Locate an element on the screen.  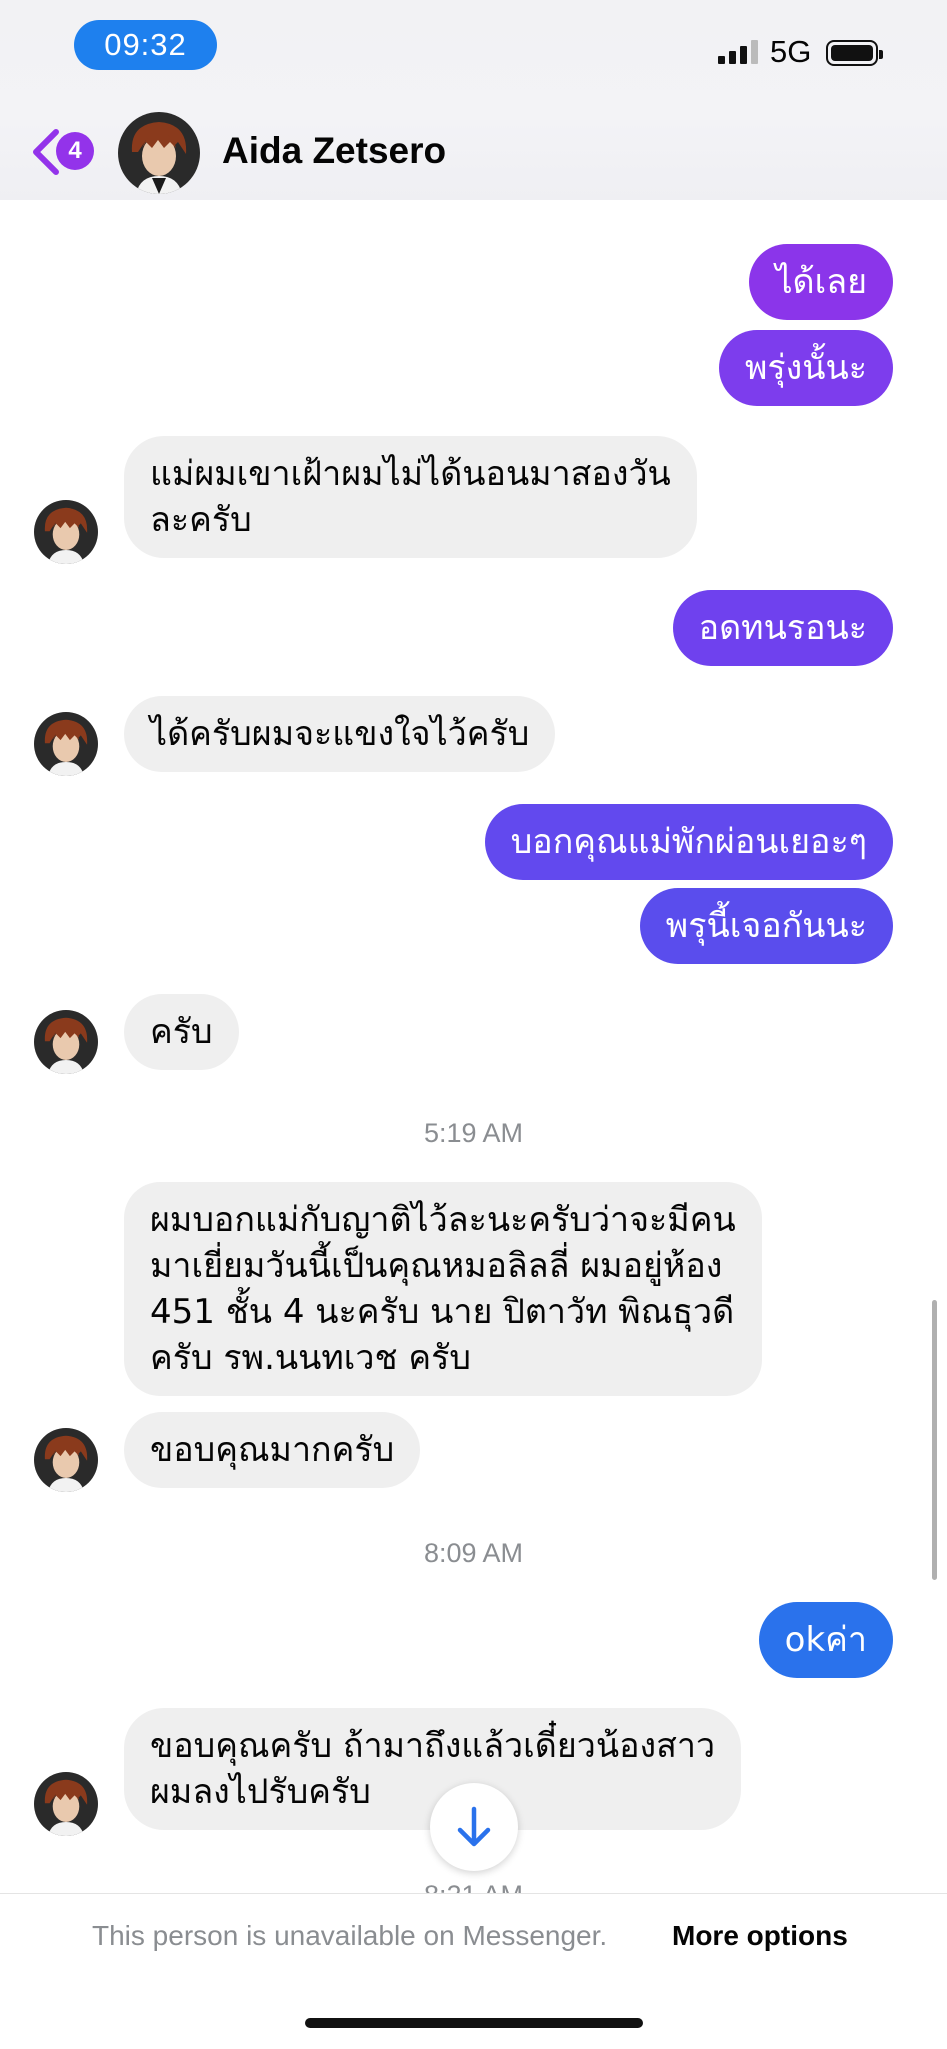
unread-count-badge: 4 is located at coordinates (75, 151).